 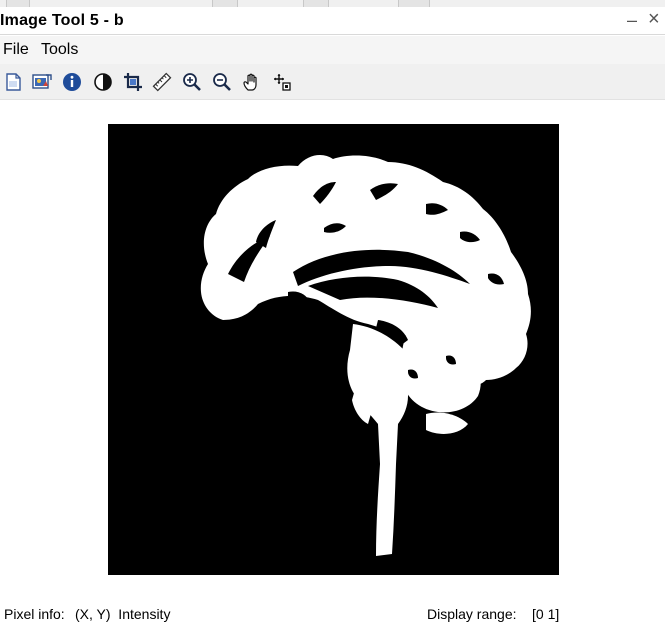 What do you see at coordinates (59, 50) in the screenshot?
I see `menu-tools: Tools` at bounding box center [59, 50].